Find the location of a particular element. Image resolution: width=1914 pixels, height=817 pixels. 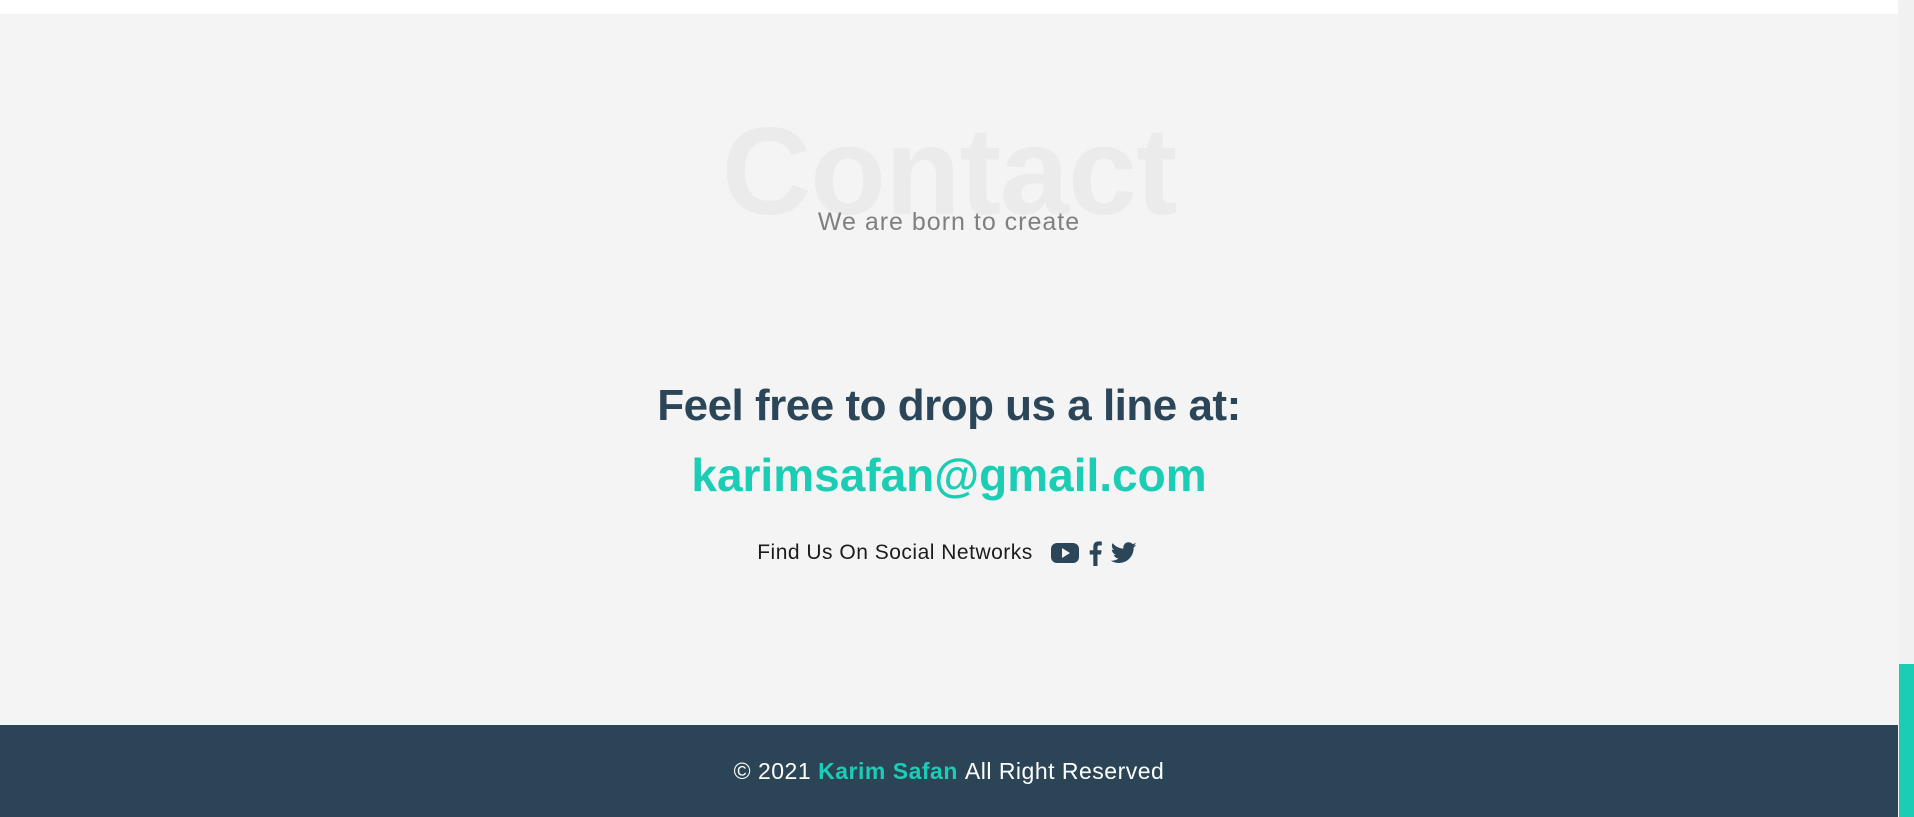

contact-heading: Feel free to drop us a line at: is located at coordinates (949, 405).